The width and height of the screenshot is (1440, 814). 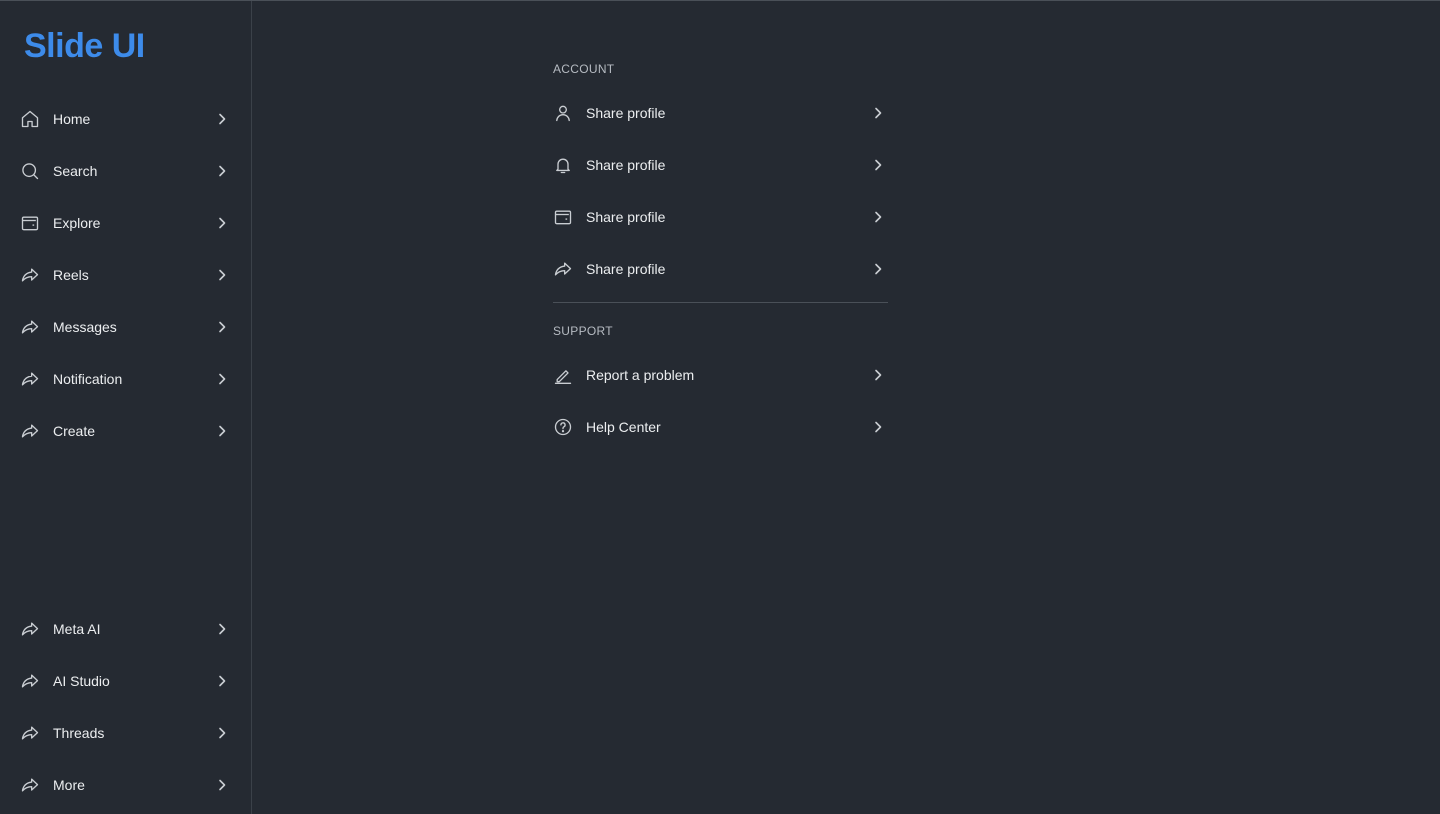 What do you see at coordinates (88, 379) in the screenshot?
I see `sidebar-item-label: Notification` at bounding box center [88, 379].